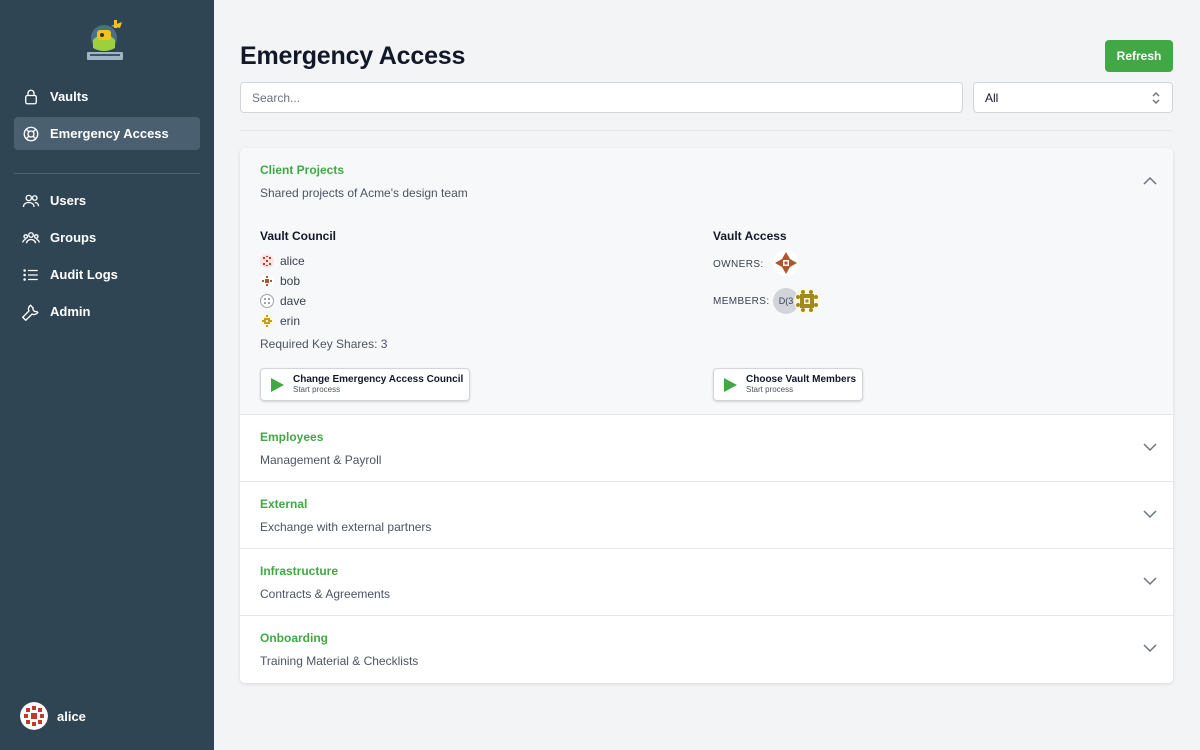 The height and width of the screenshot is (750, 1200). I want to click on owners-label: OWNERS:, so click(738, 264).